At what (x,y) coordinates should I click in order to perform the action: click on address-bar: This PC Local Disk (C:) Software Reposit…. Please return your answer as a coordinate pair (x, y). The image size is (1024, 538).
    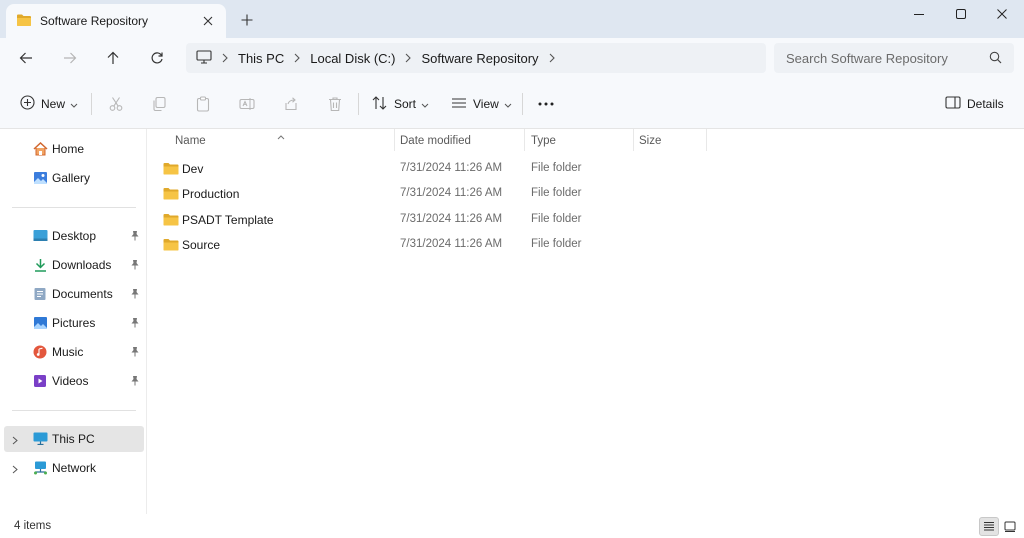
    Looking at the image, I should click on (476, 58).